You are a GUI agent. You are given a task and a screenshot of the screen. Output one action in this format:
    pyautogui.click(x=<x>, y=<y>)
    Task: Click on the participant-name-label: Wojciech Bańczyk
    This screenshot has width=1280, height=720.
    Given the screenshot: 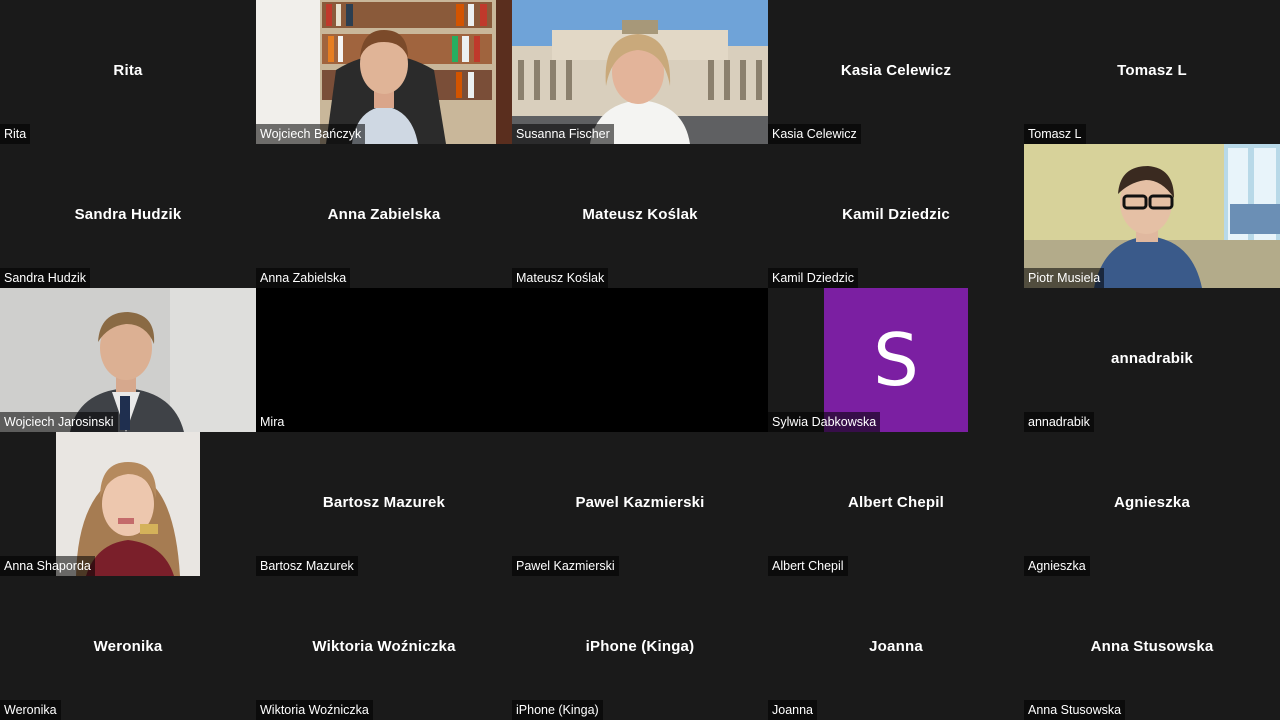 What is the action you would take?
    pyautogui.click(x=311, y=134)
    